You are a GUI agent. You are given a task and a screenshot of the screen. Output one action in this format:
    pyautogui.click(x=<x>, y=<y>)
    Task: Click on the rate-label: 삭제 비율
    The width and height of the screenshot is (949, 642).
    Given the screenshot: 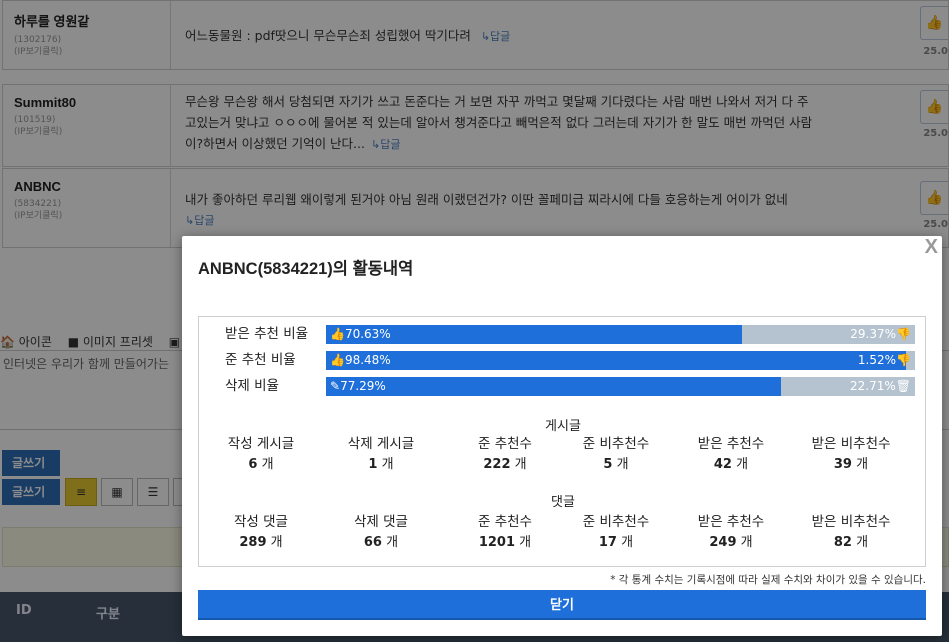 What is the action you would take?
    pyautogui.click(x=252, y=386)
    